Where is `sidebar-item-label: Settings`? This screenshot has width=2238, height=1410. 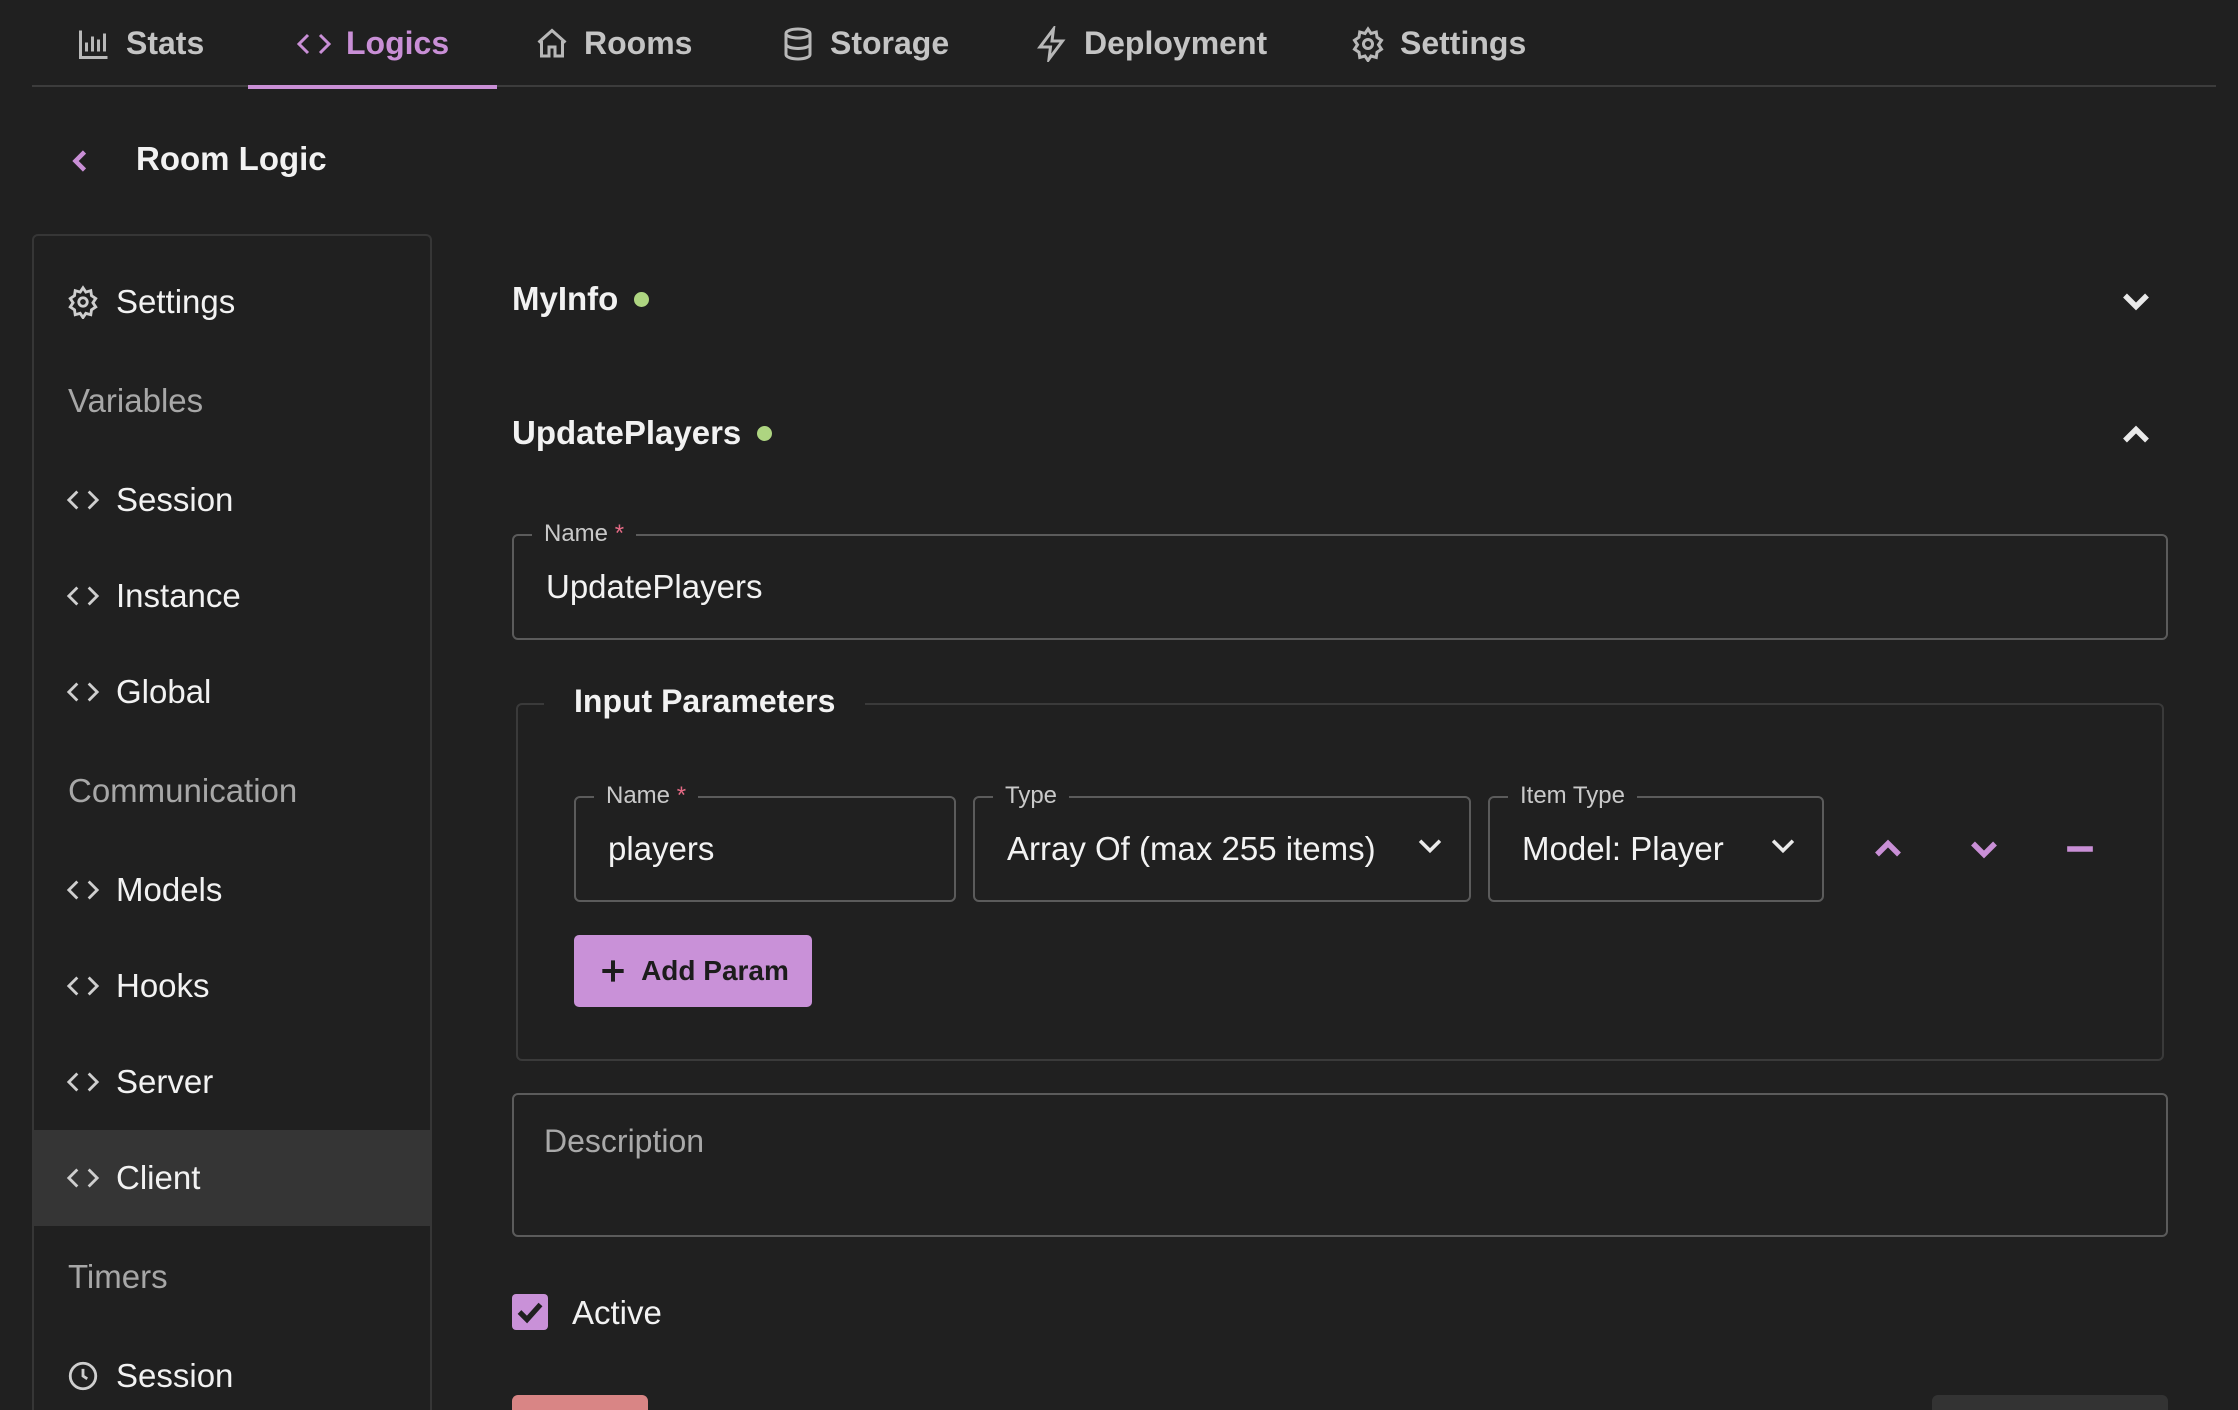 sidebar-item-label: Settings is located at coordinates (176, 301).